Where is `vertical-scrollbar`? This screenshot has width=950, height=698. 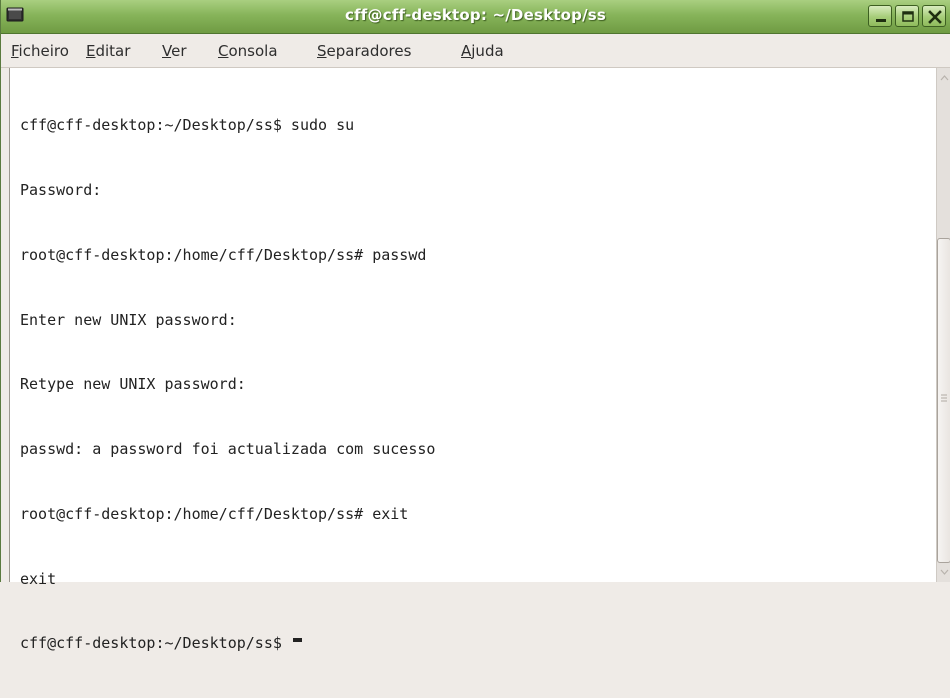 vertical-scrollbar is located at coordinates (943, 325).